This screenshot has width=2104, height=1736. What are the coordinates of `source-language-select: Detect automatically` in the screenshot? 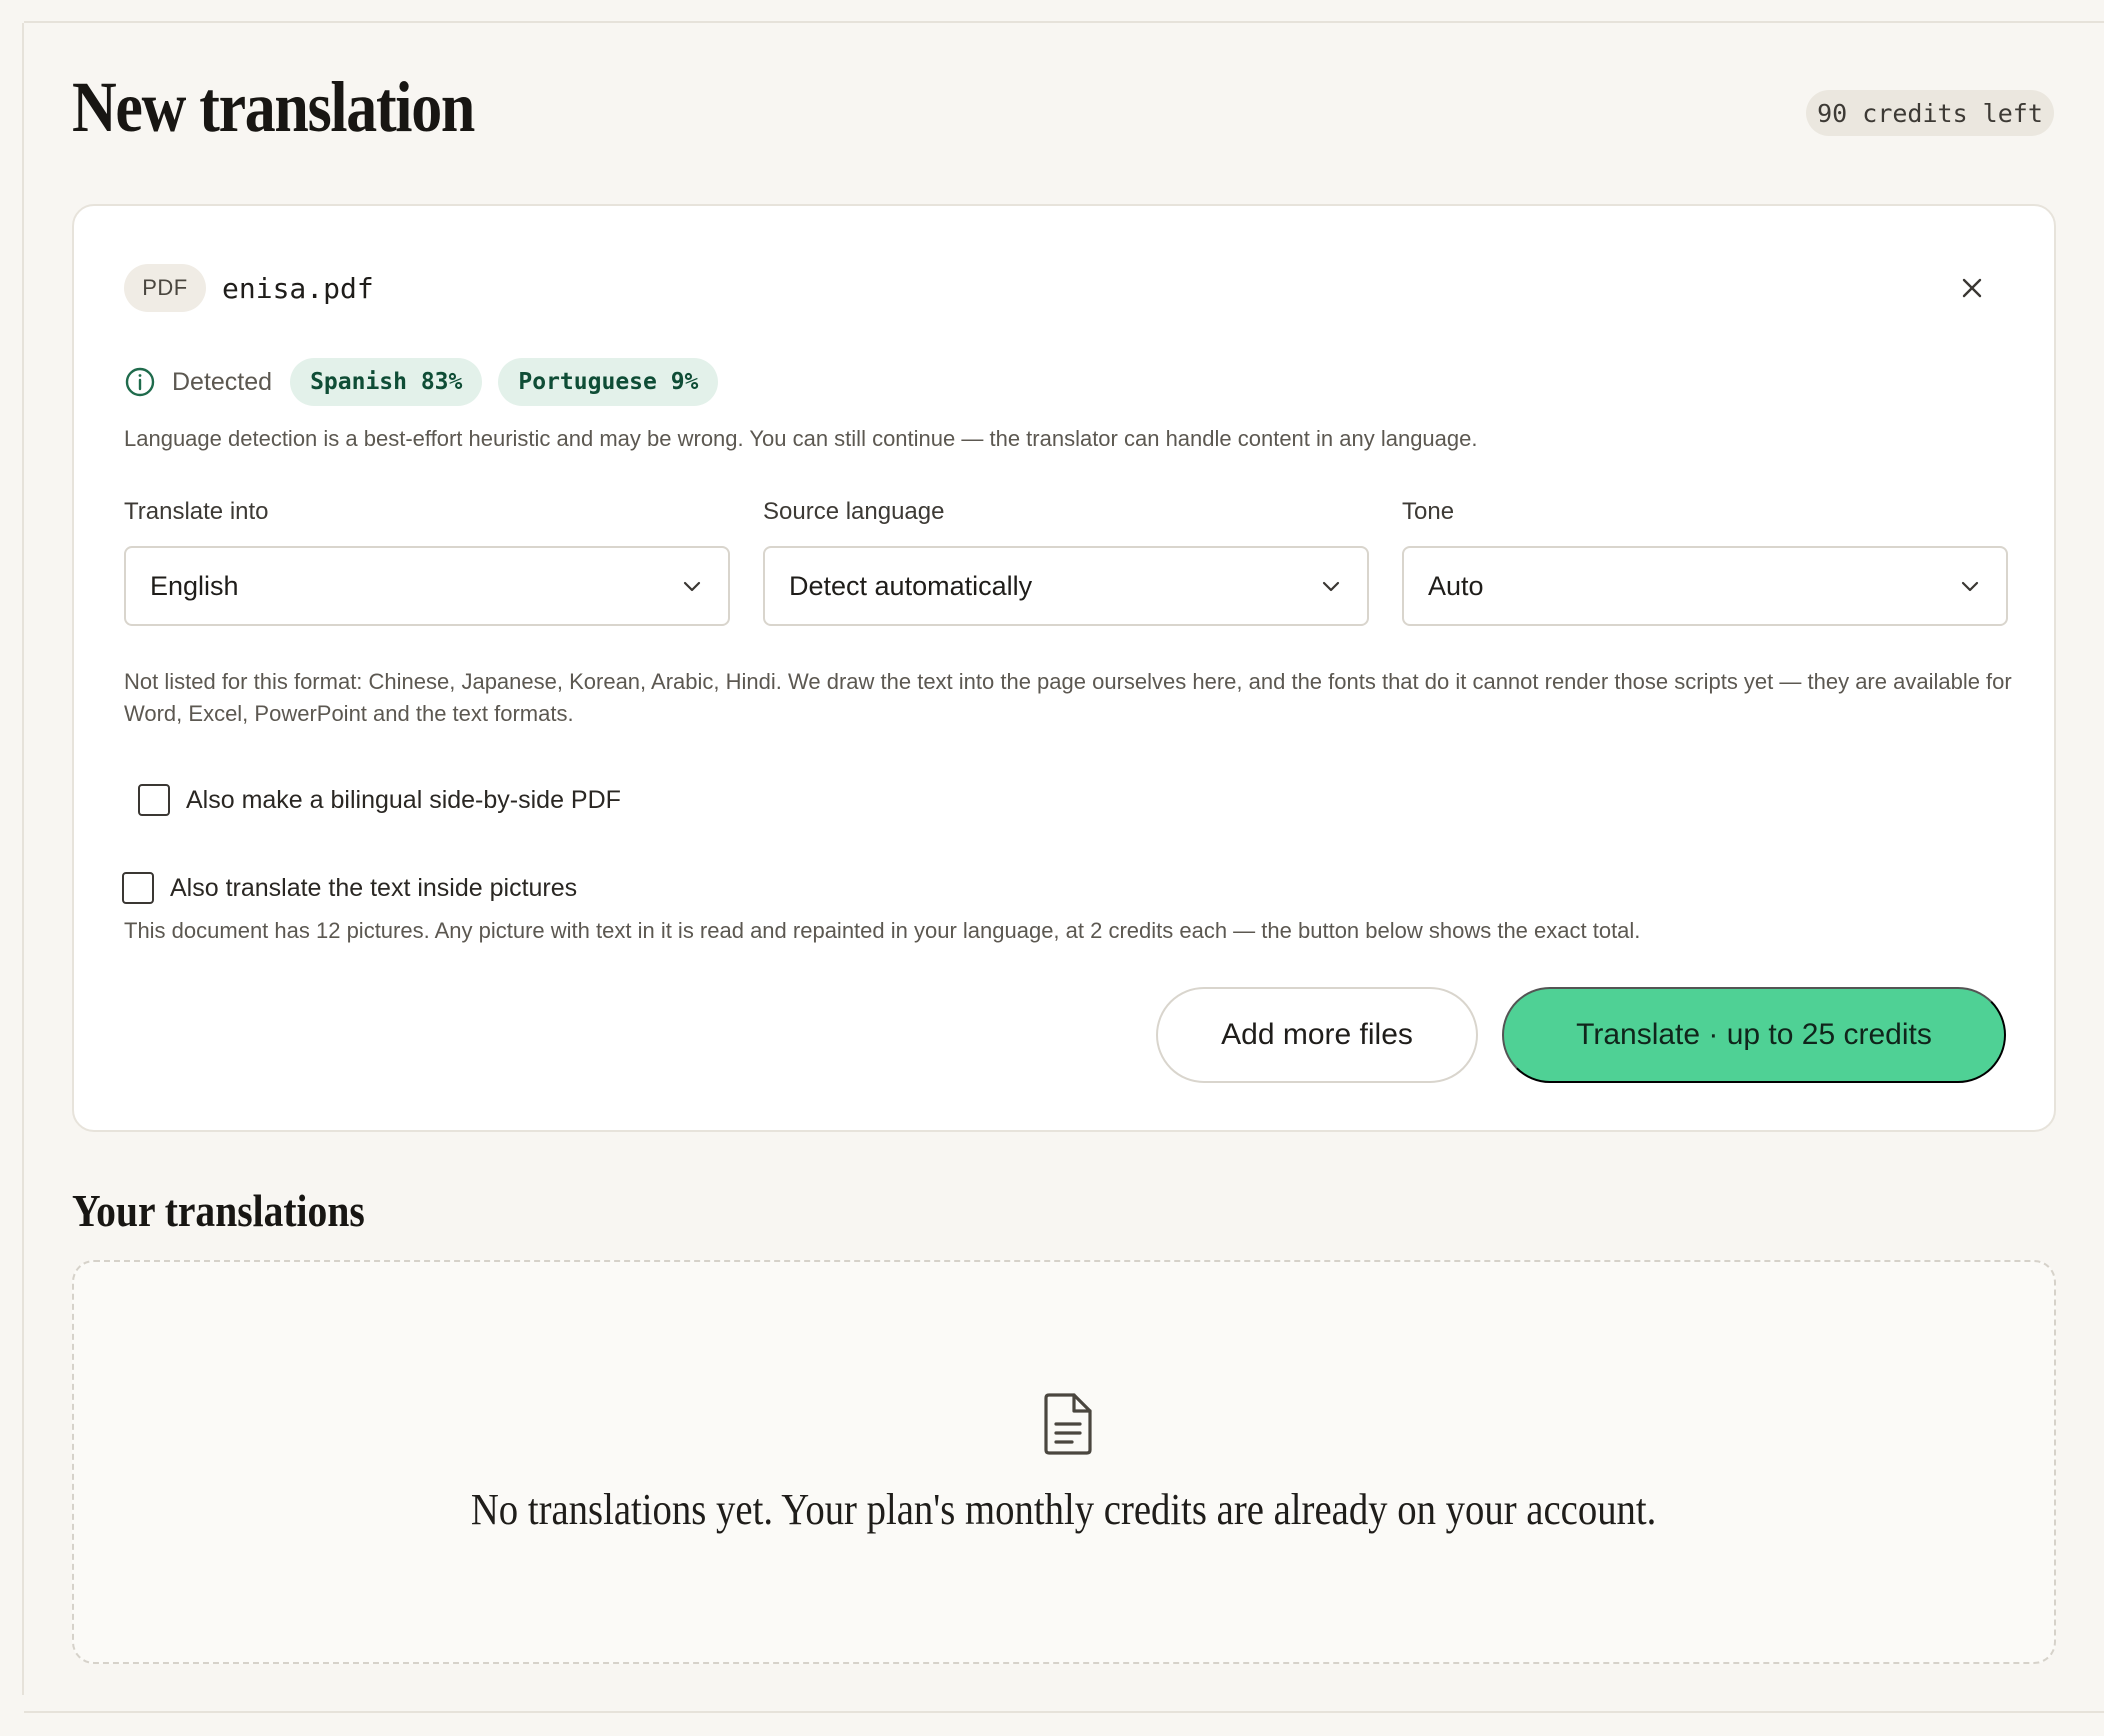 It's located at (1066, 586).